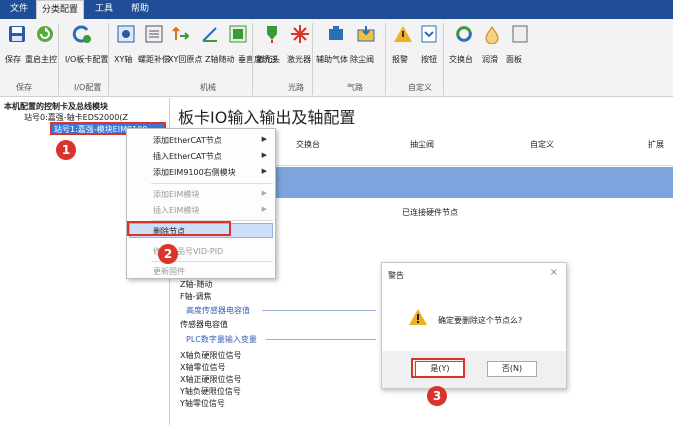 Image resolution: width=673 pixels, height=425 pixels. What do you see at coordinates (185, 59) in the screenshot?
I see `xy-home-button: XY回原点` at bounding box center [185, 59].